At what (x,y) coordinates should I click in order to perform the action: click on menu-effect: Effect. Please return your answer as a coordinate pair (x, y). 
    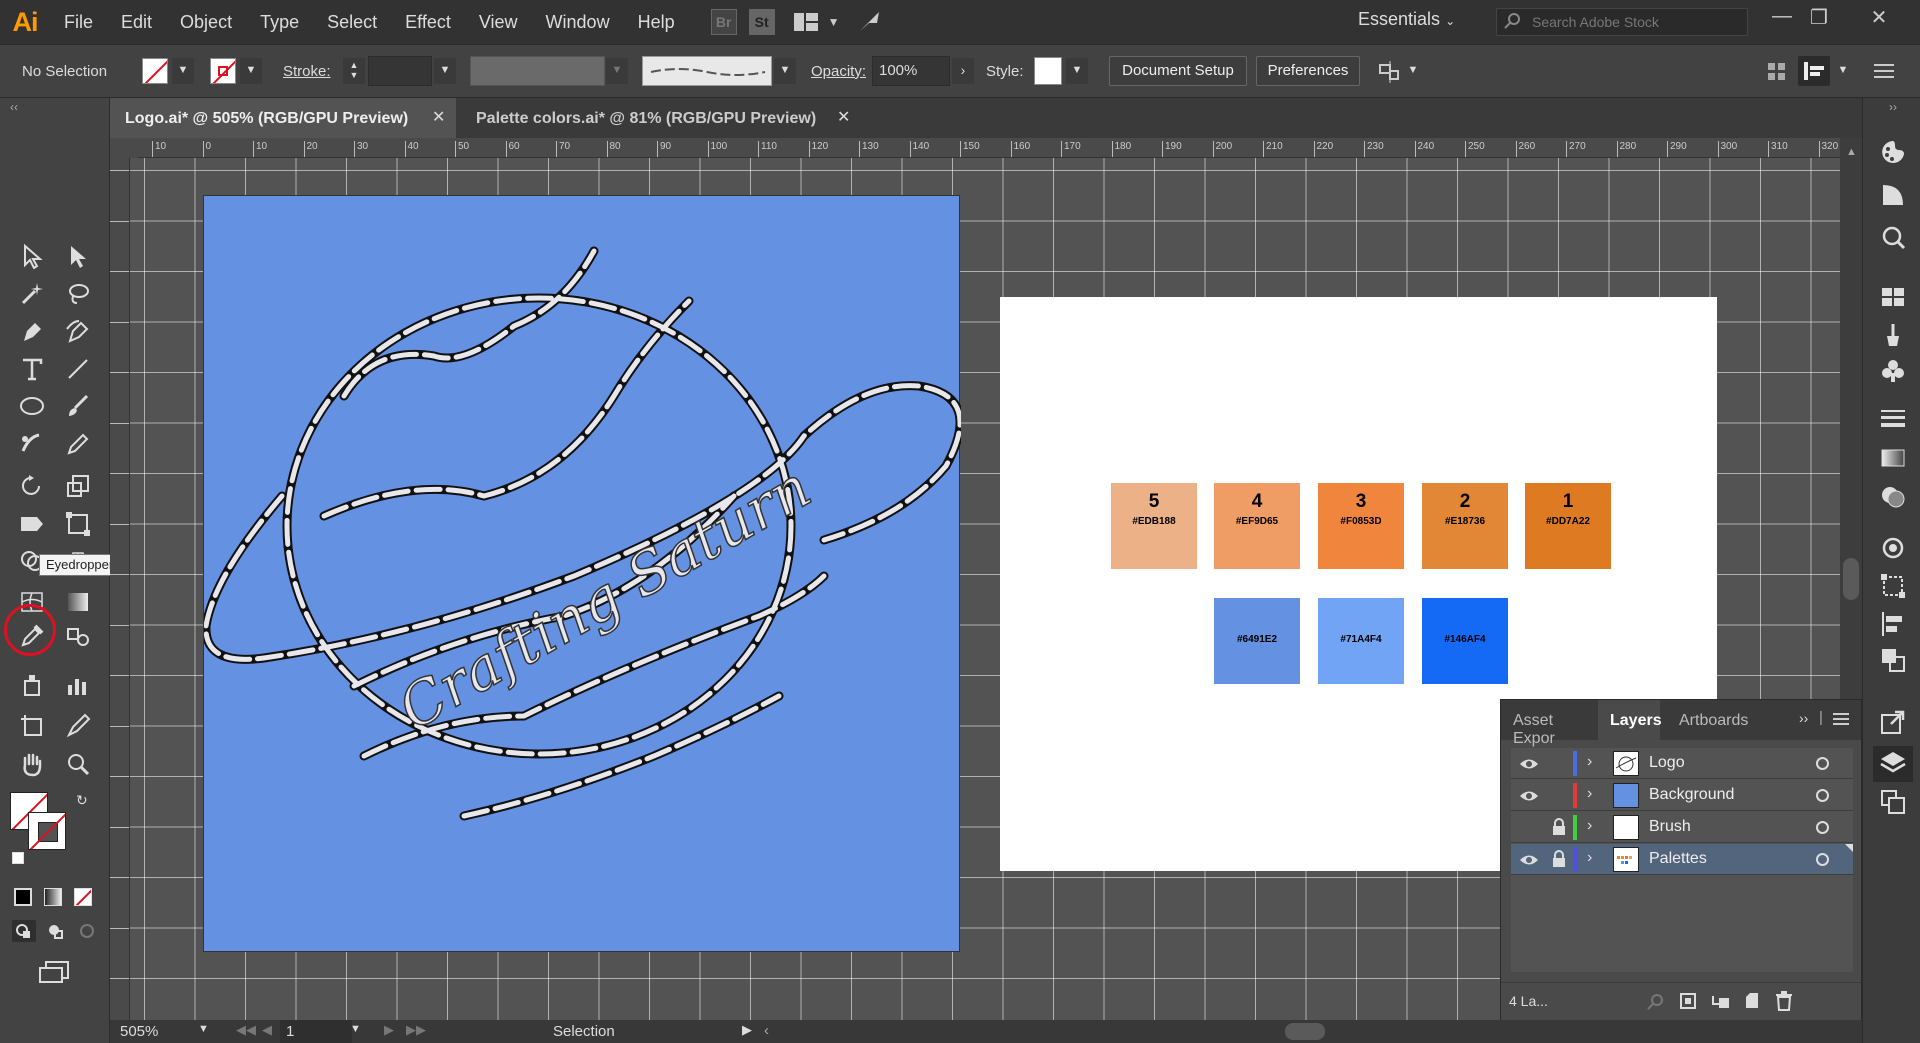
    Looking at the image, I should click on (428, 22).